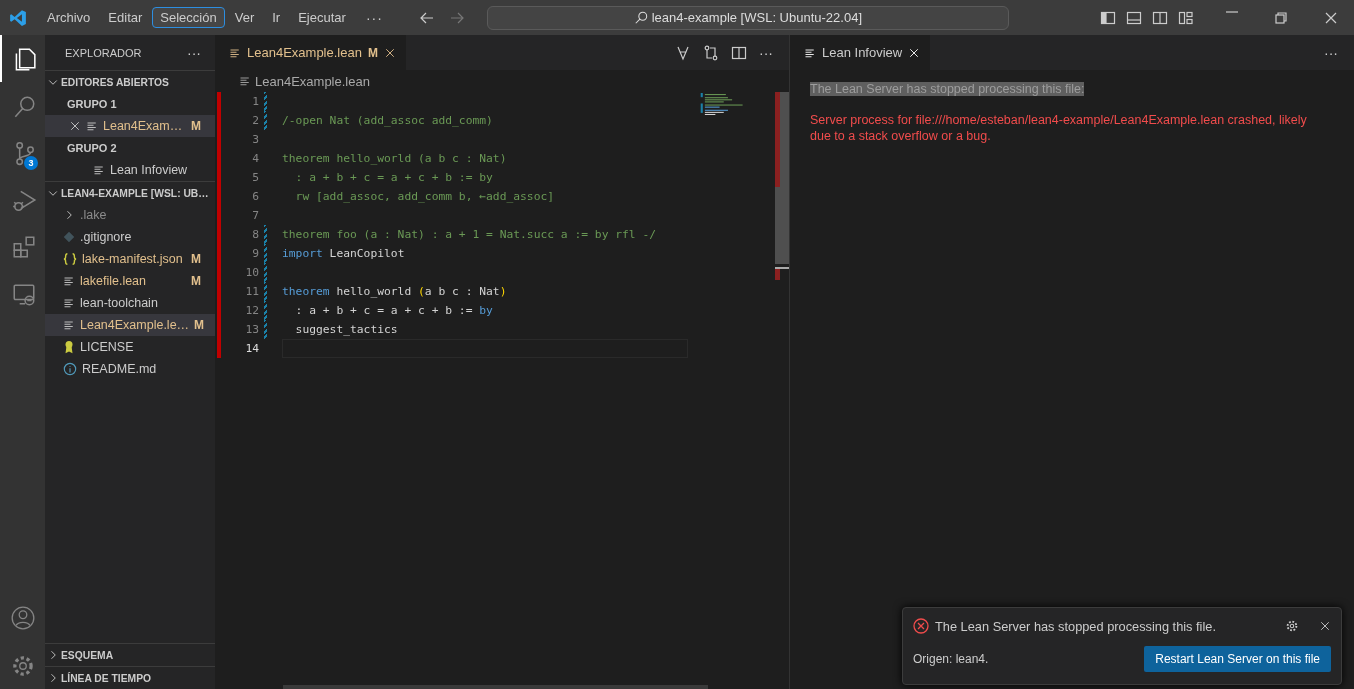 Image resolution: width=1354 pixels, height=689 pixels. What do you see at coordinates (130, 126) in the screenshot?
I see `open-editor-item: Lean4Exam… M` at bounding box center [130, 126].